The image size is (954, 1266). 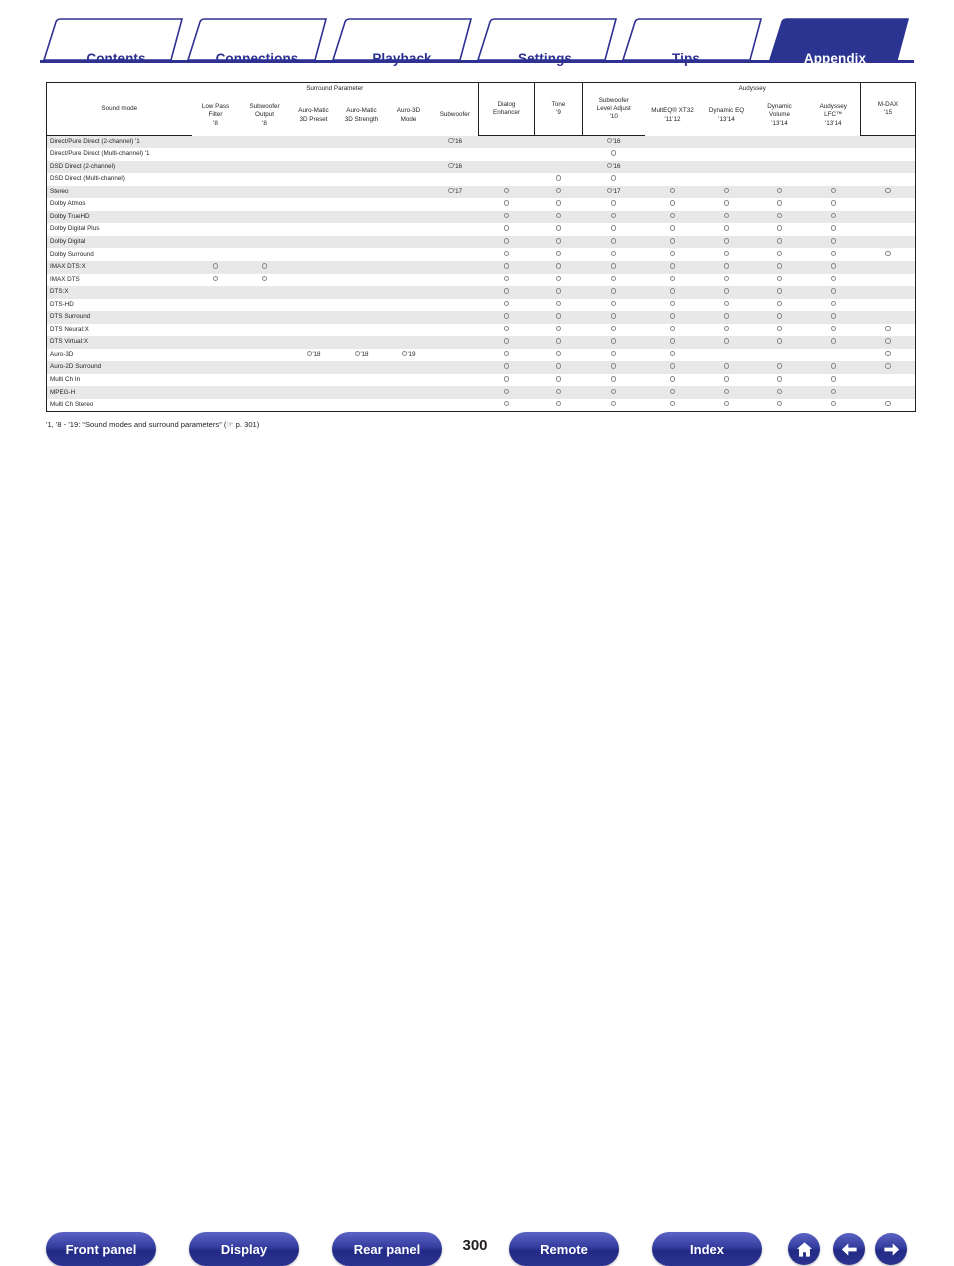 I want to click on home-icon, so click(x=804, y=1249).